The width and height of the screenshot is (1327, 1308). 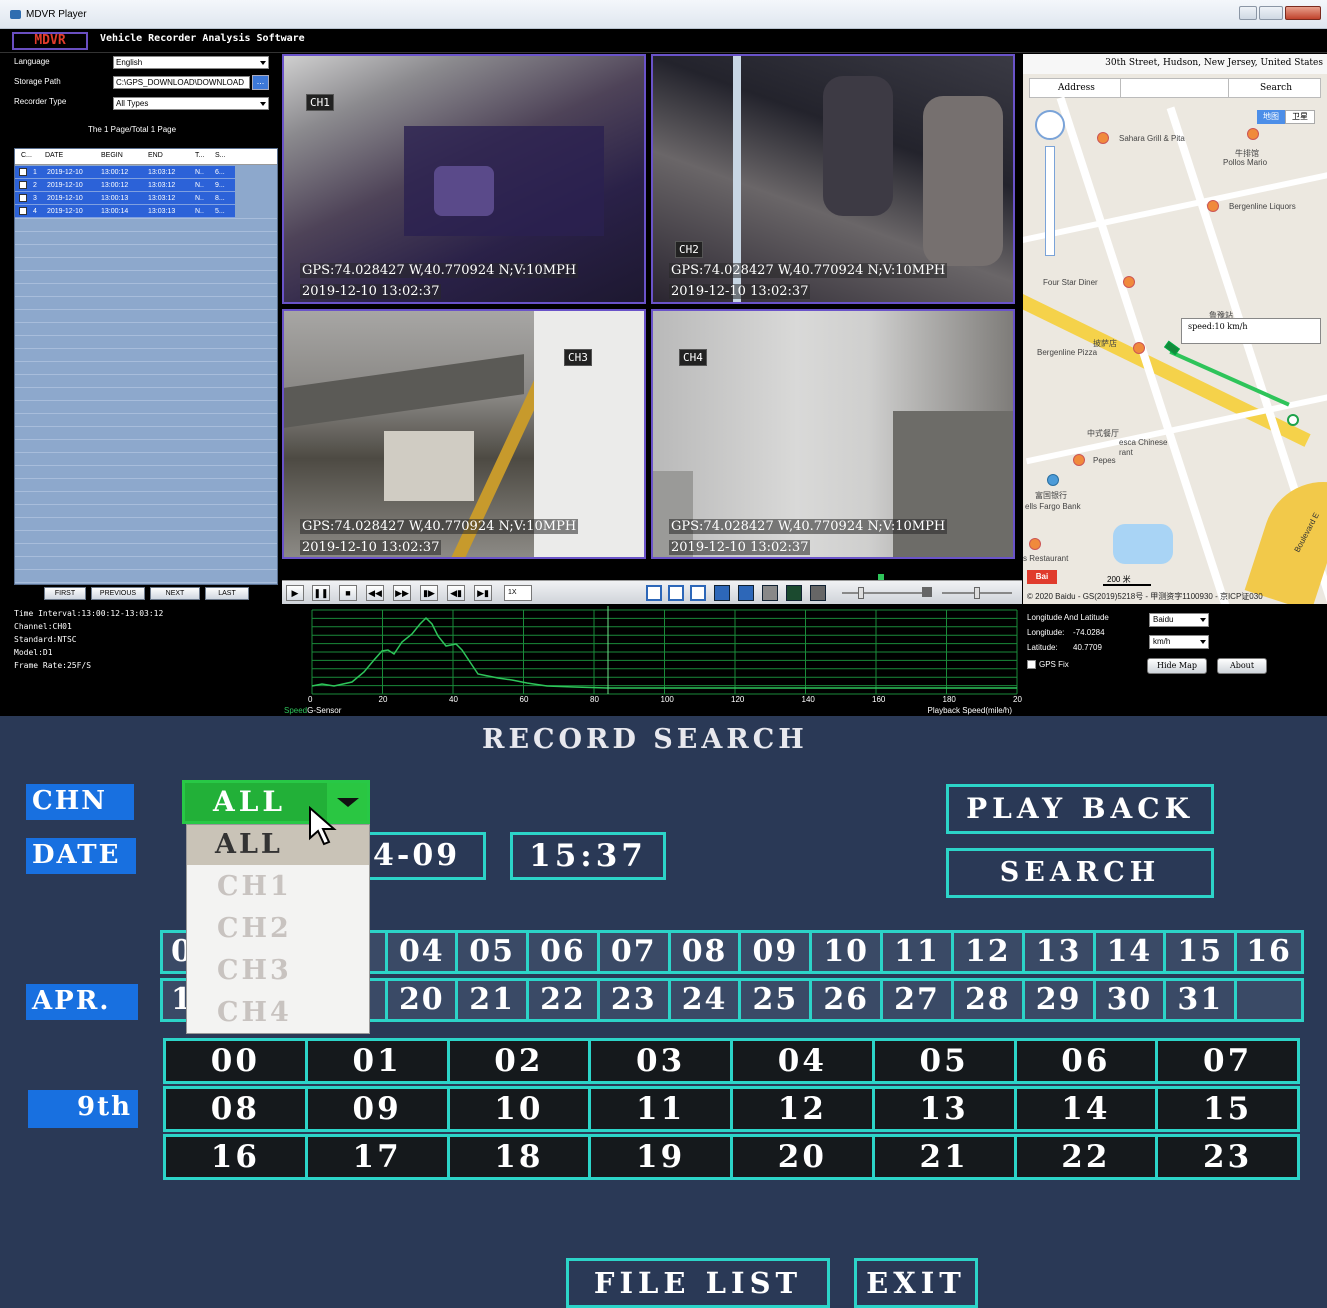 I want to click on hour-cell: 10, so click(x=521, y=1109).